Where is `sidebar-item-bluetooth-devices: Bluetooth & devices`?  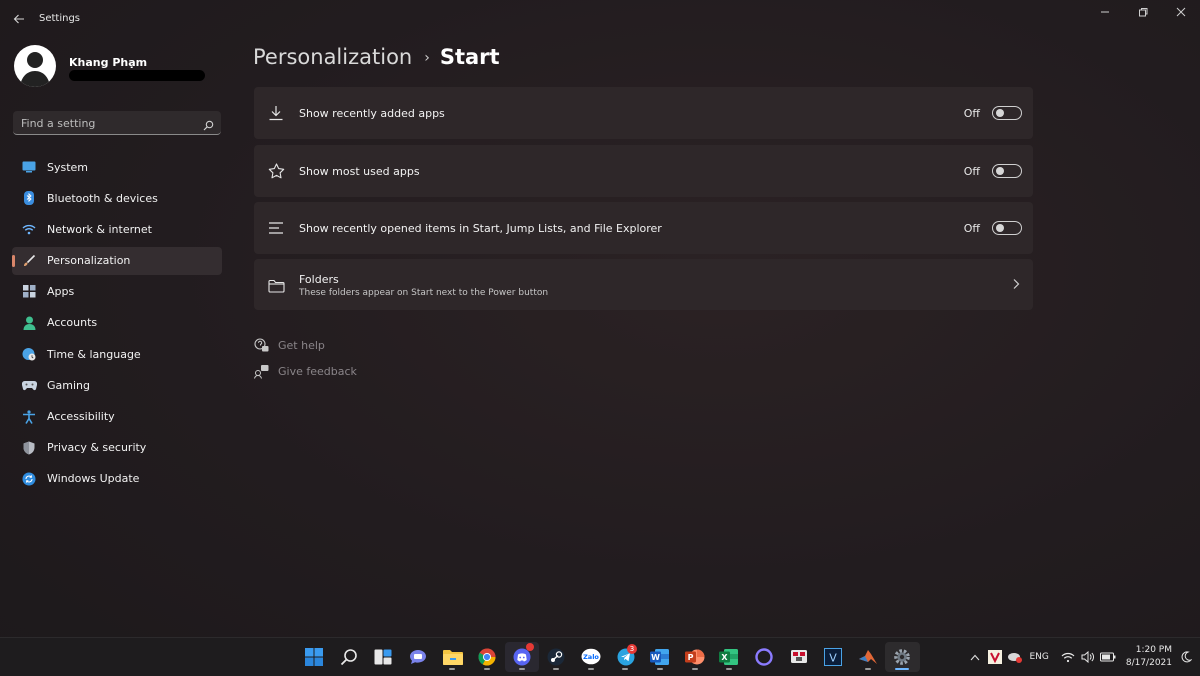 sidebar-item-bluetooth-devices: Bluetooth & devices is located at coordinates (117, 198).